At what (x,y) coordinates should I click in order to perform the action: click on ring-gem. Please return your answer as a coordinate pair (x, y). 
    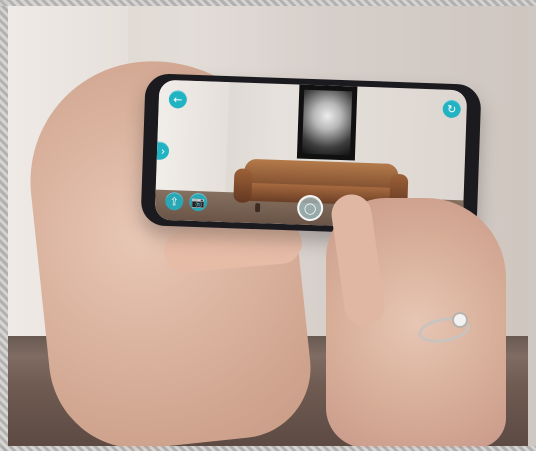
    Looking at the image, I should click on (460, 320).